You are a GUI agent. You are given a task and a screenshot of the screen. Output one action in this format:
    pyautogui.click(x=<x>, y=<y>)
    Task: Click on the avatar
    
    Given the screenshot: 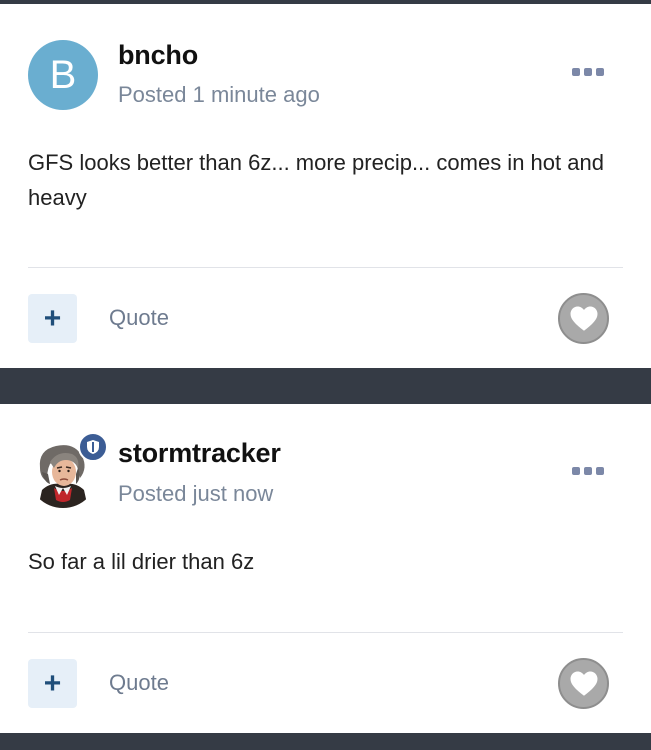 What is the action you would take?
    pyautogui.click(x=68, y=470)
    